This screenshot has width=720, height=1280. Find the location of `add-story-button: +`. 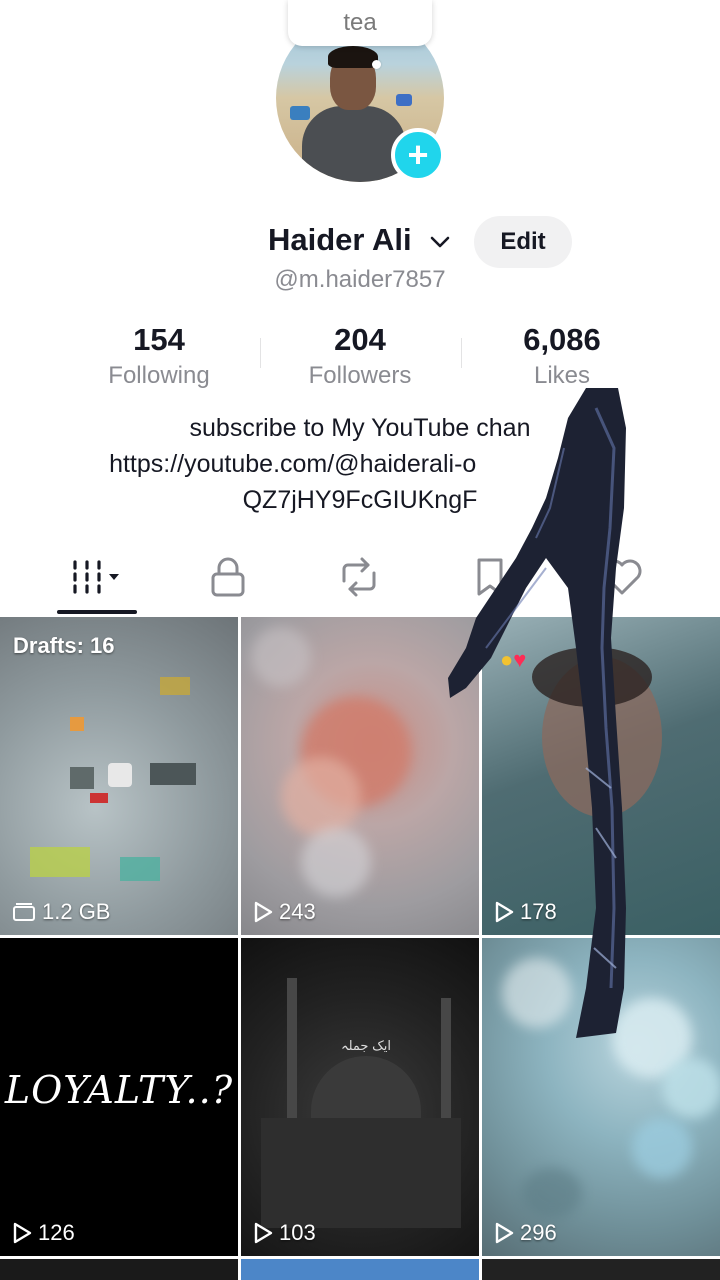

add-story-button: + is located at coordinates (418, 155).